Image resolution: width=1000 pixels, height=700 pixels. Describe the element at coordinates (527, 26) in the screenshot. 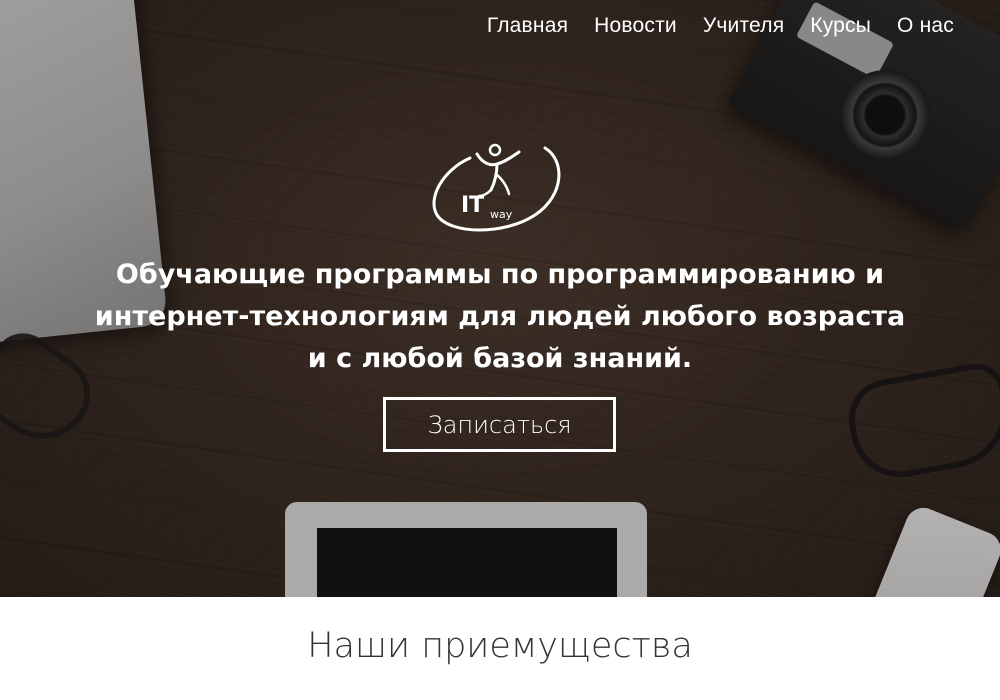

I see `nav-item-home: Главная` at that location.